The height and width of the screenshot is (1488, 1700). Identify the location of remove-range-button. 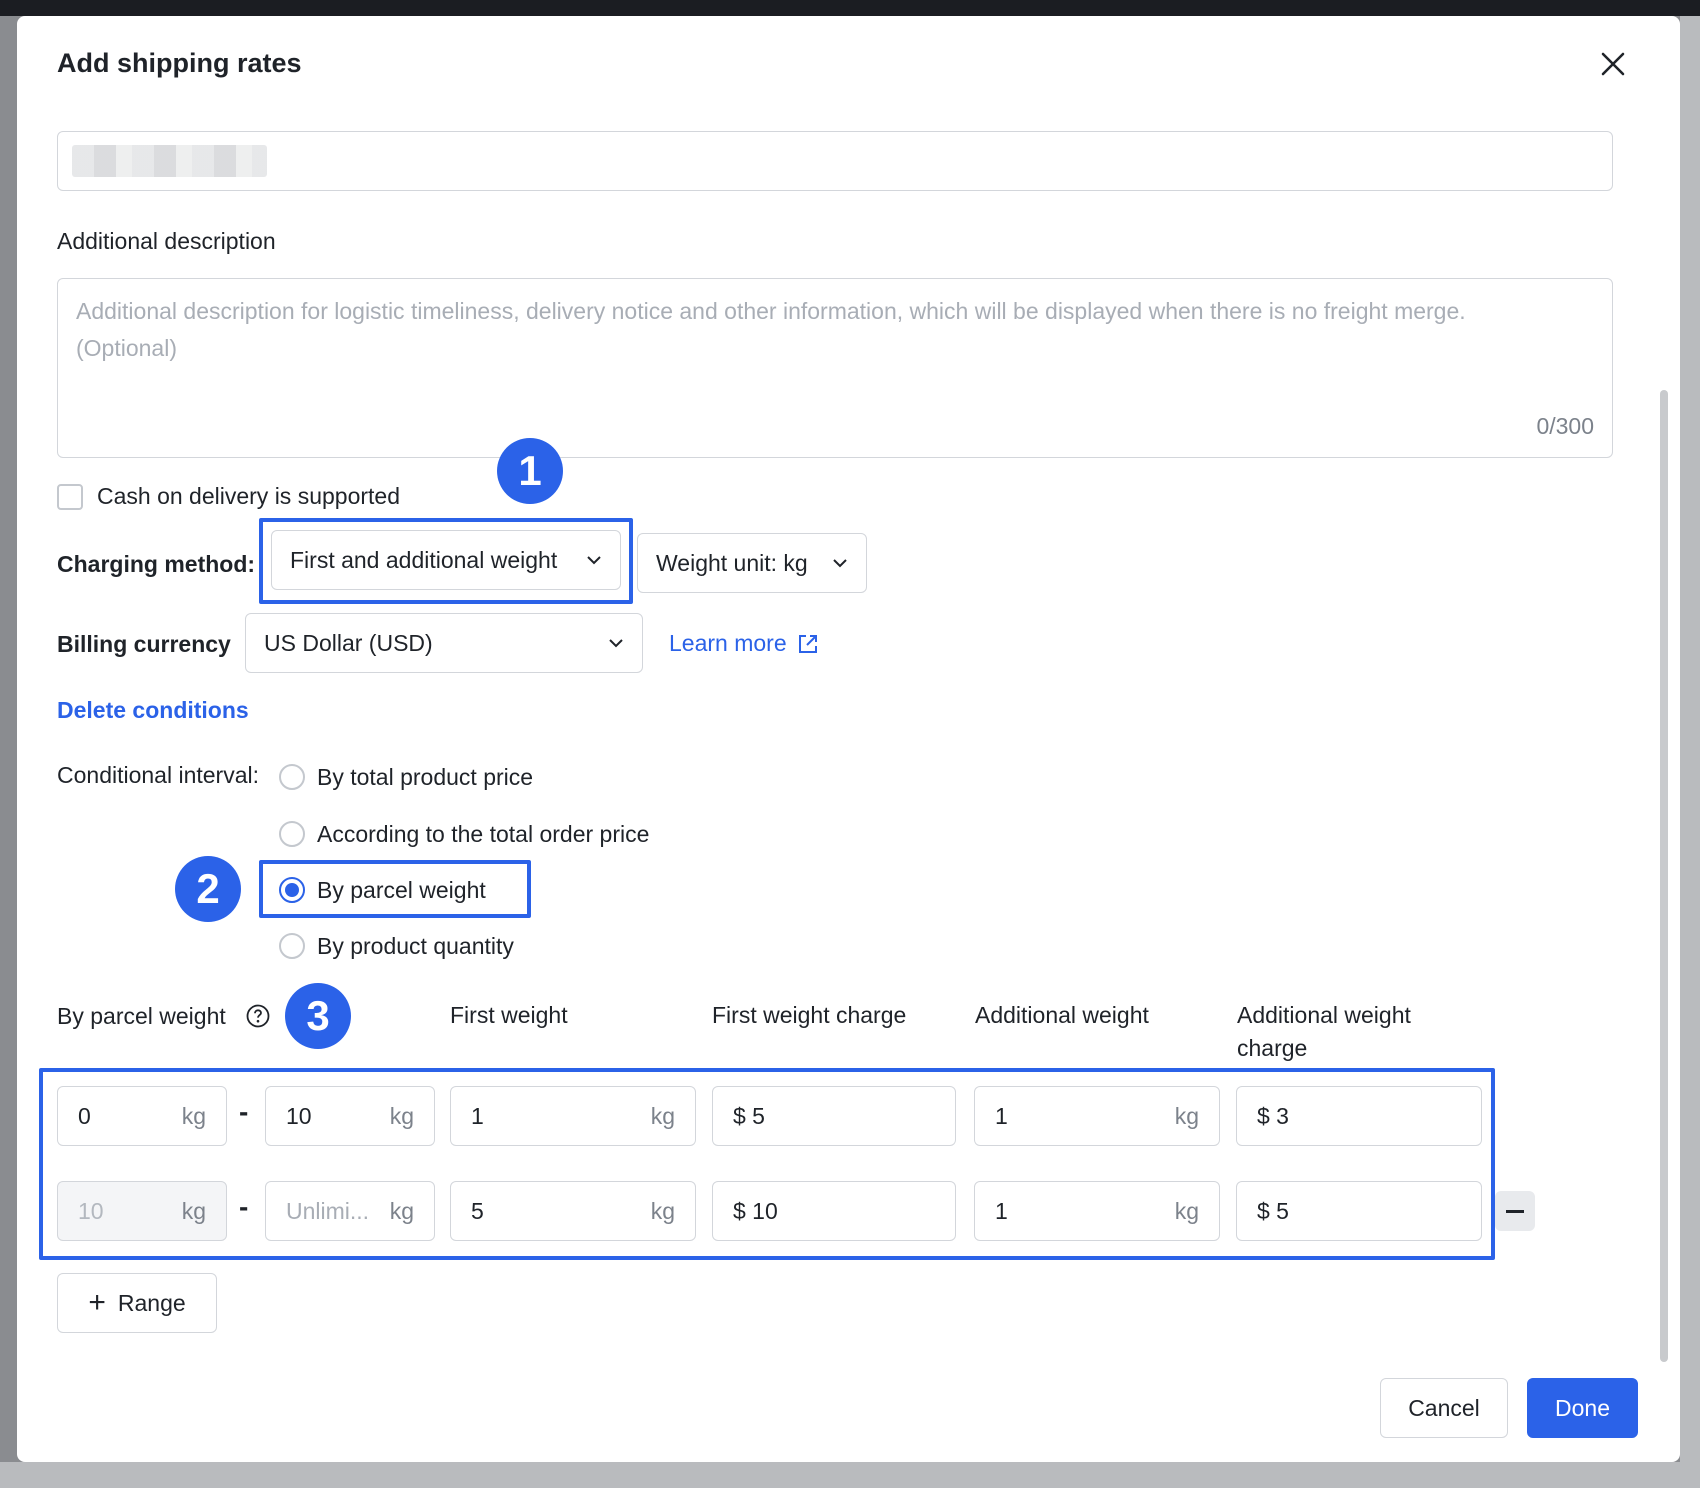
(1515, 1211).